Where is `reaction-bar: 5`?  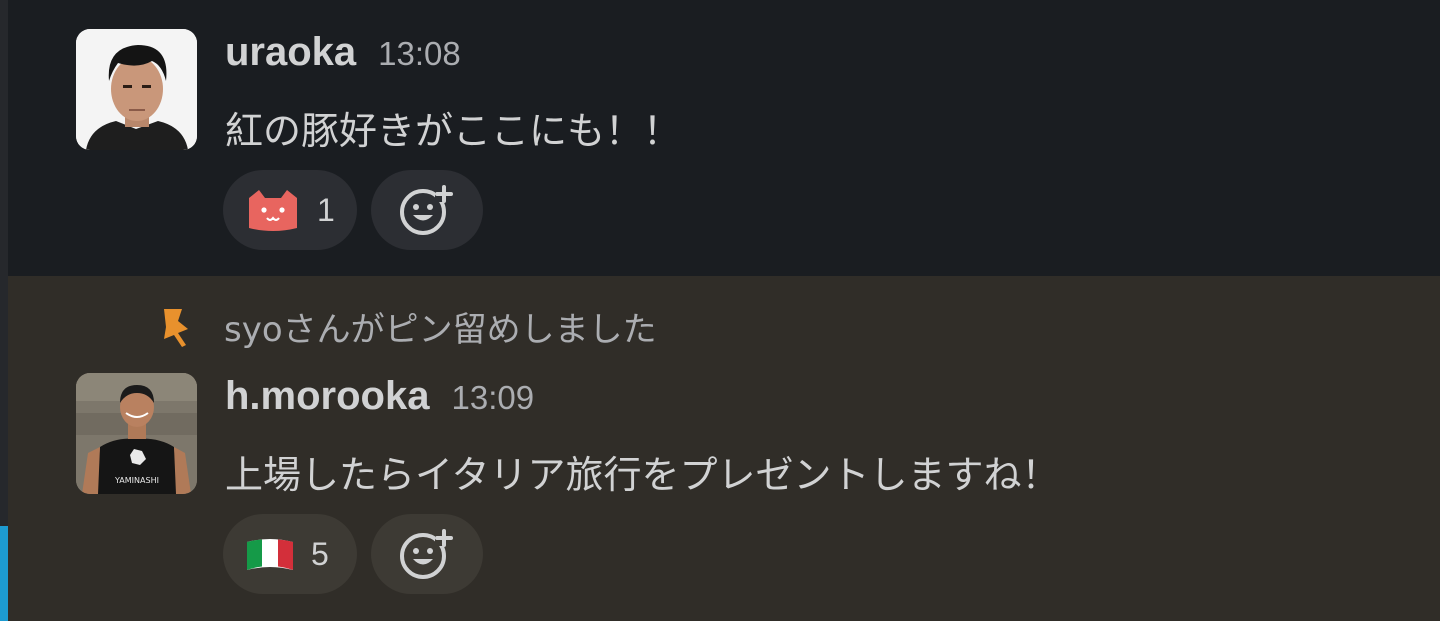 reaction-bar: 5 is located at coordinates (353, 554).